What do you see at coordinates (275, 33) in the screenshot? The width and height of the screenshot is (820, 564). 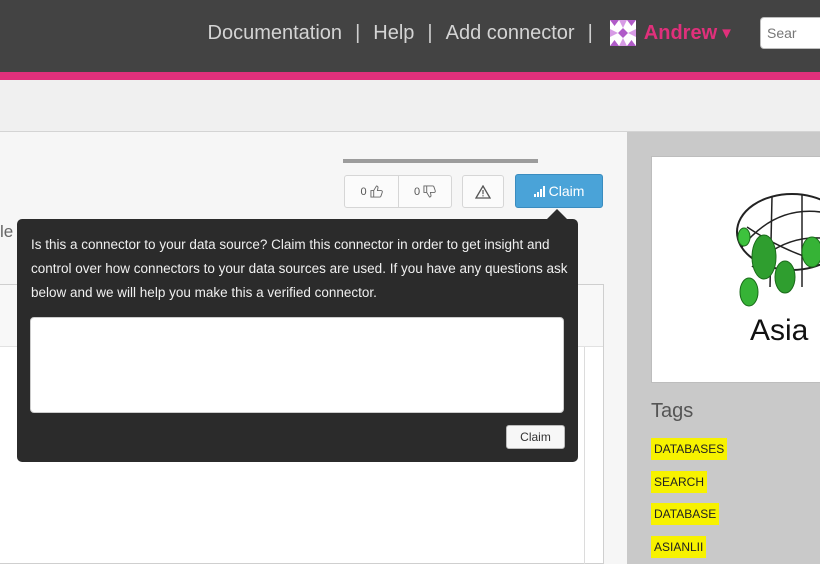 I see `nav-link-documentation: Documentation` at bounding box center [275, 33].